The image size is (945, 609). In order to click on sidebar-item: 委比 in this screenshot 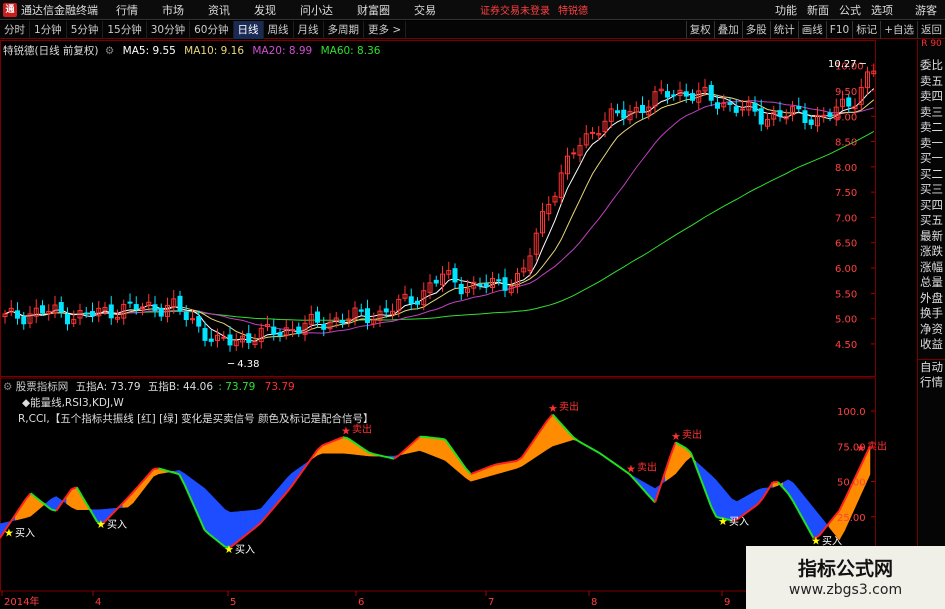, I will do `click(931, 66)`.